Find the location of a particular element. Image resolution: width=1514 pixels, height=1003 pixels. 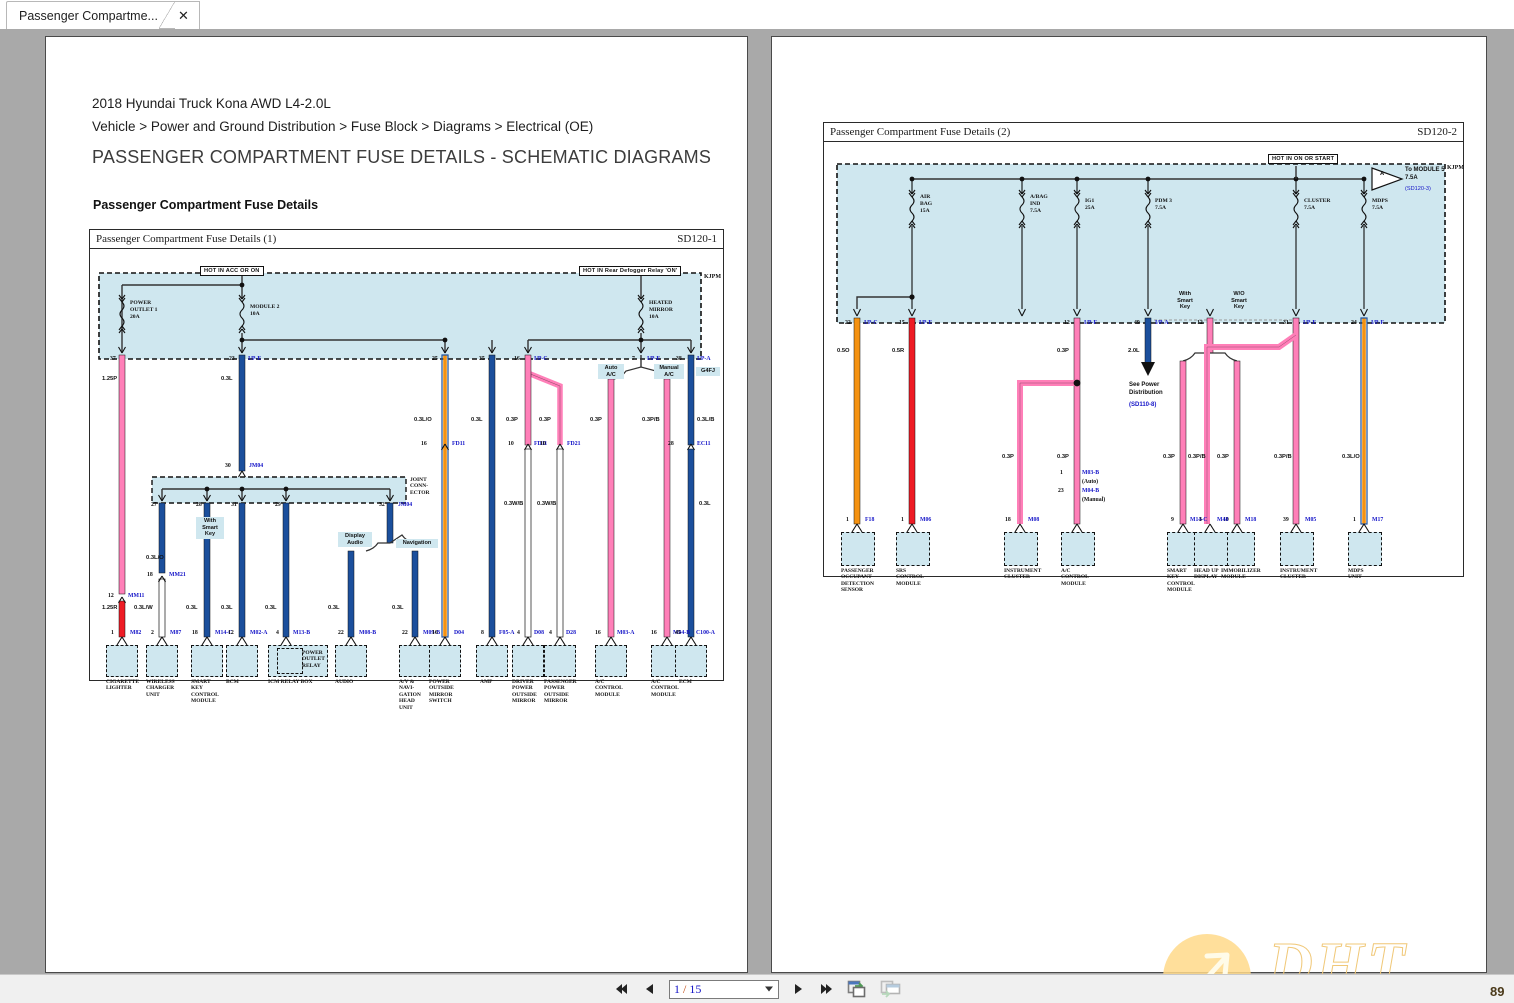

comp-code-m82: M82 is located at coordinates (136, 633).